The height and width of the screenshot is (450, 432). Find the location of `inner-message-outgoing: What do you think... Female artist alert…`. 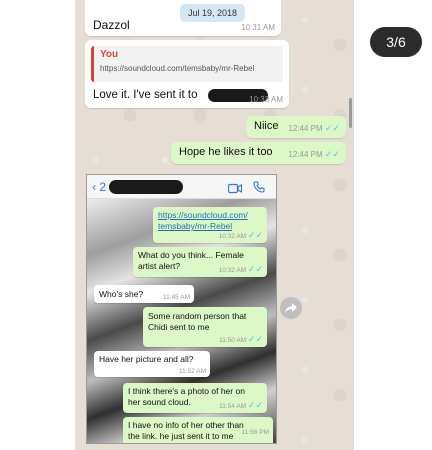

inner-message-outgoing: What do you think... Female artist alert… is located at coordinates (200, 262).